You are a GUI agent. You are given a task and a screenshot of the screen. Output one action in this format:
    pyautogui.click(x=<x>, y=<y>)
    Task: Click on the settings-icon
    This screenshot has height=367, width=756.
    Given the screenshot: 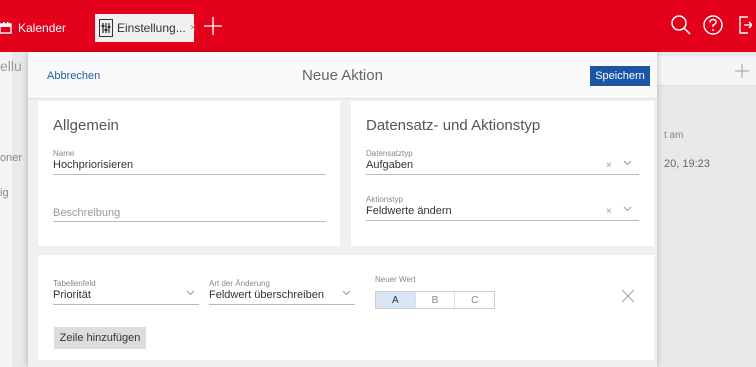 What is the action you would take?
    pyautogui.click(x=106, y=28)
    